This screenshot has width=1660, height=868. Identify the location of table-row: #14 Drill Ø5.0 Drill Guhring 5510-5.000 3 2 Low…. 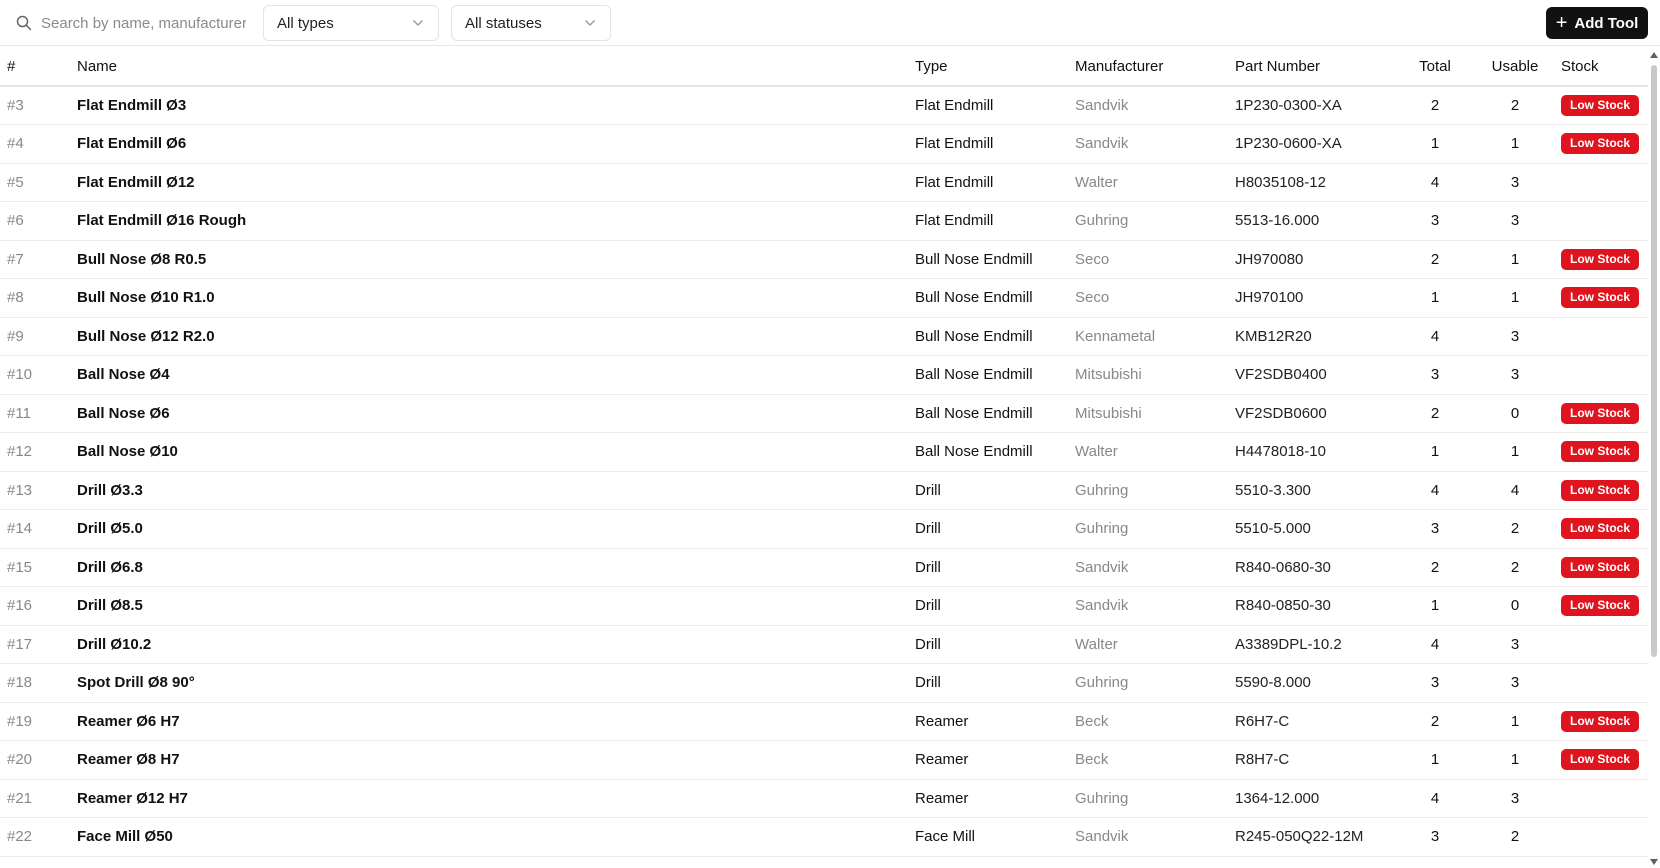
(824, 529).